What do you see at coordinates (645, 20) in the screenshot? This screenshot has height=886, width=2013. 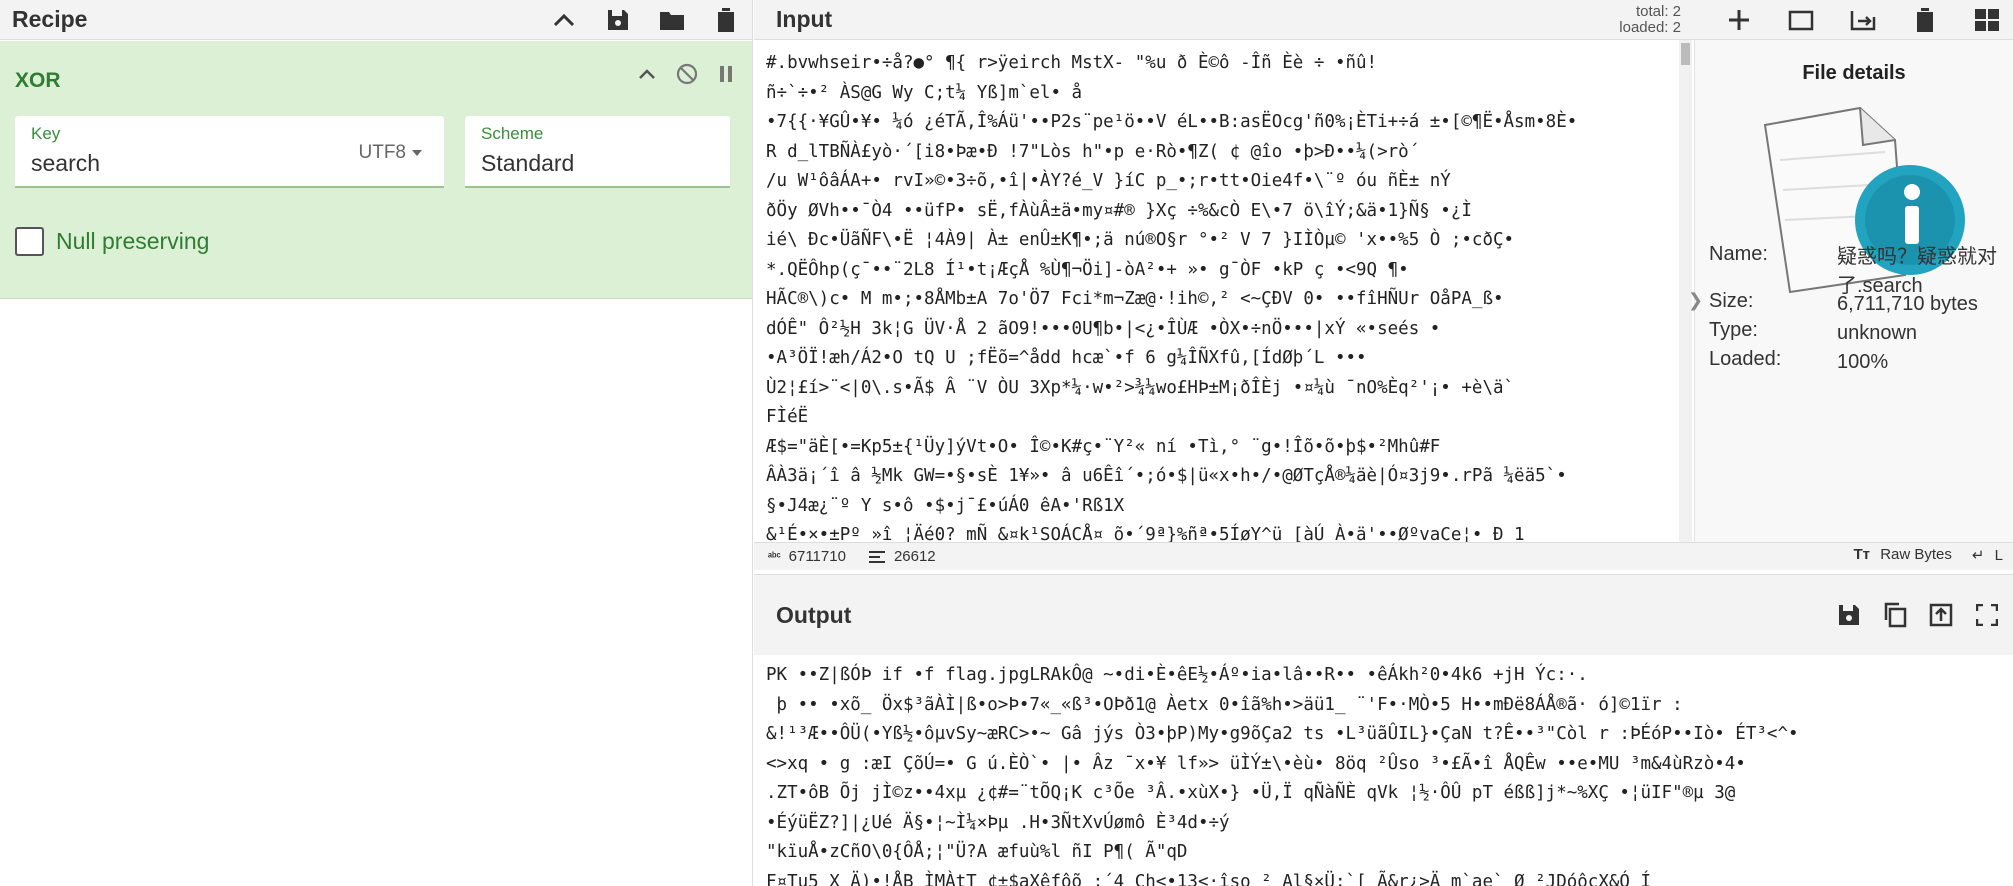 I see `recipe-header-icons` at bounding box center [645, 20].